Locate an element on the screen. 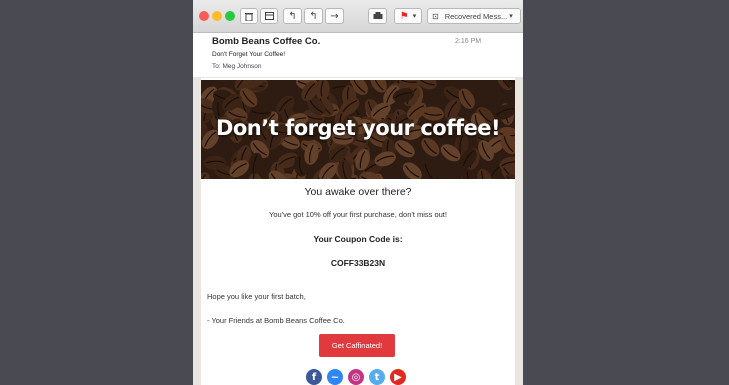 Image resolution: width=729 pixels, height=385 pixels. archive-button is located at coordinates (269, 16).